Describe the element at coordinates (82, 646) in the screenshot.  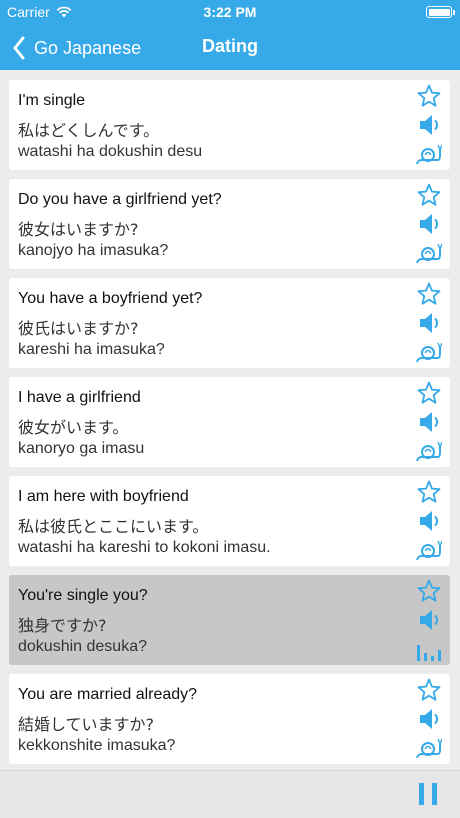
I see `romaji-text: dokushin desuka?` at that location.